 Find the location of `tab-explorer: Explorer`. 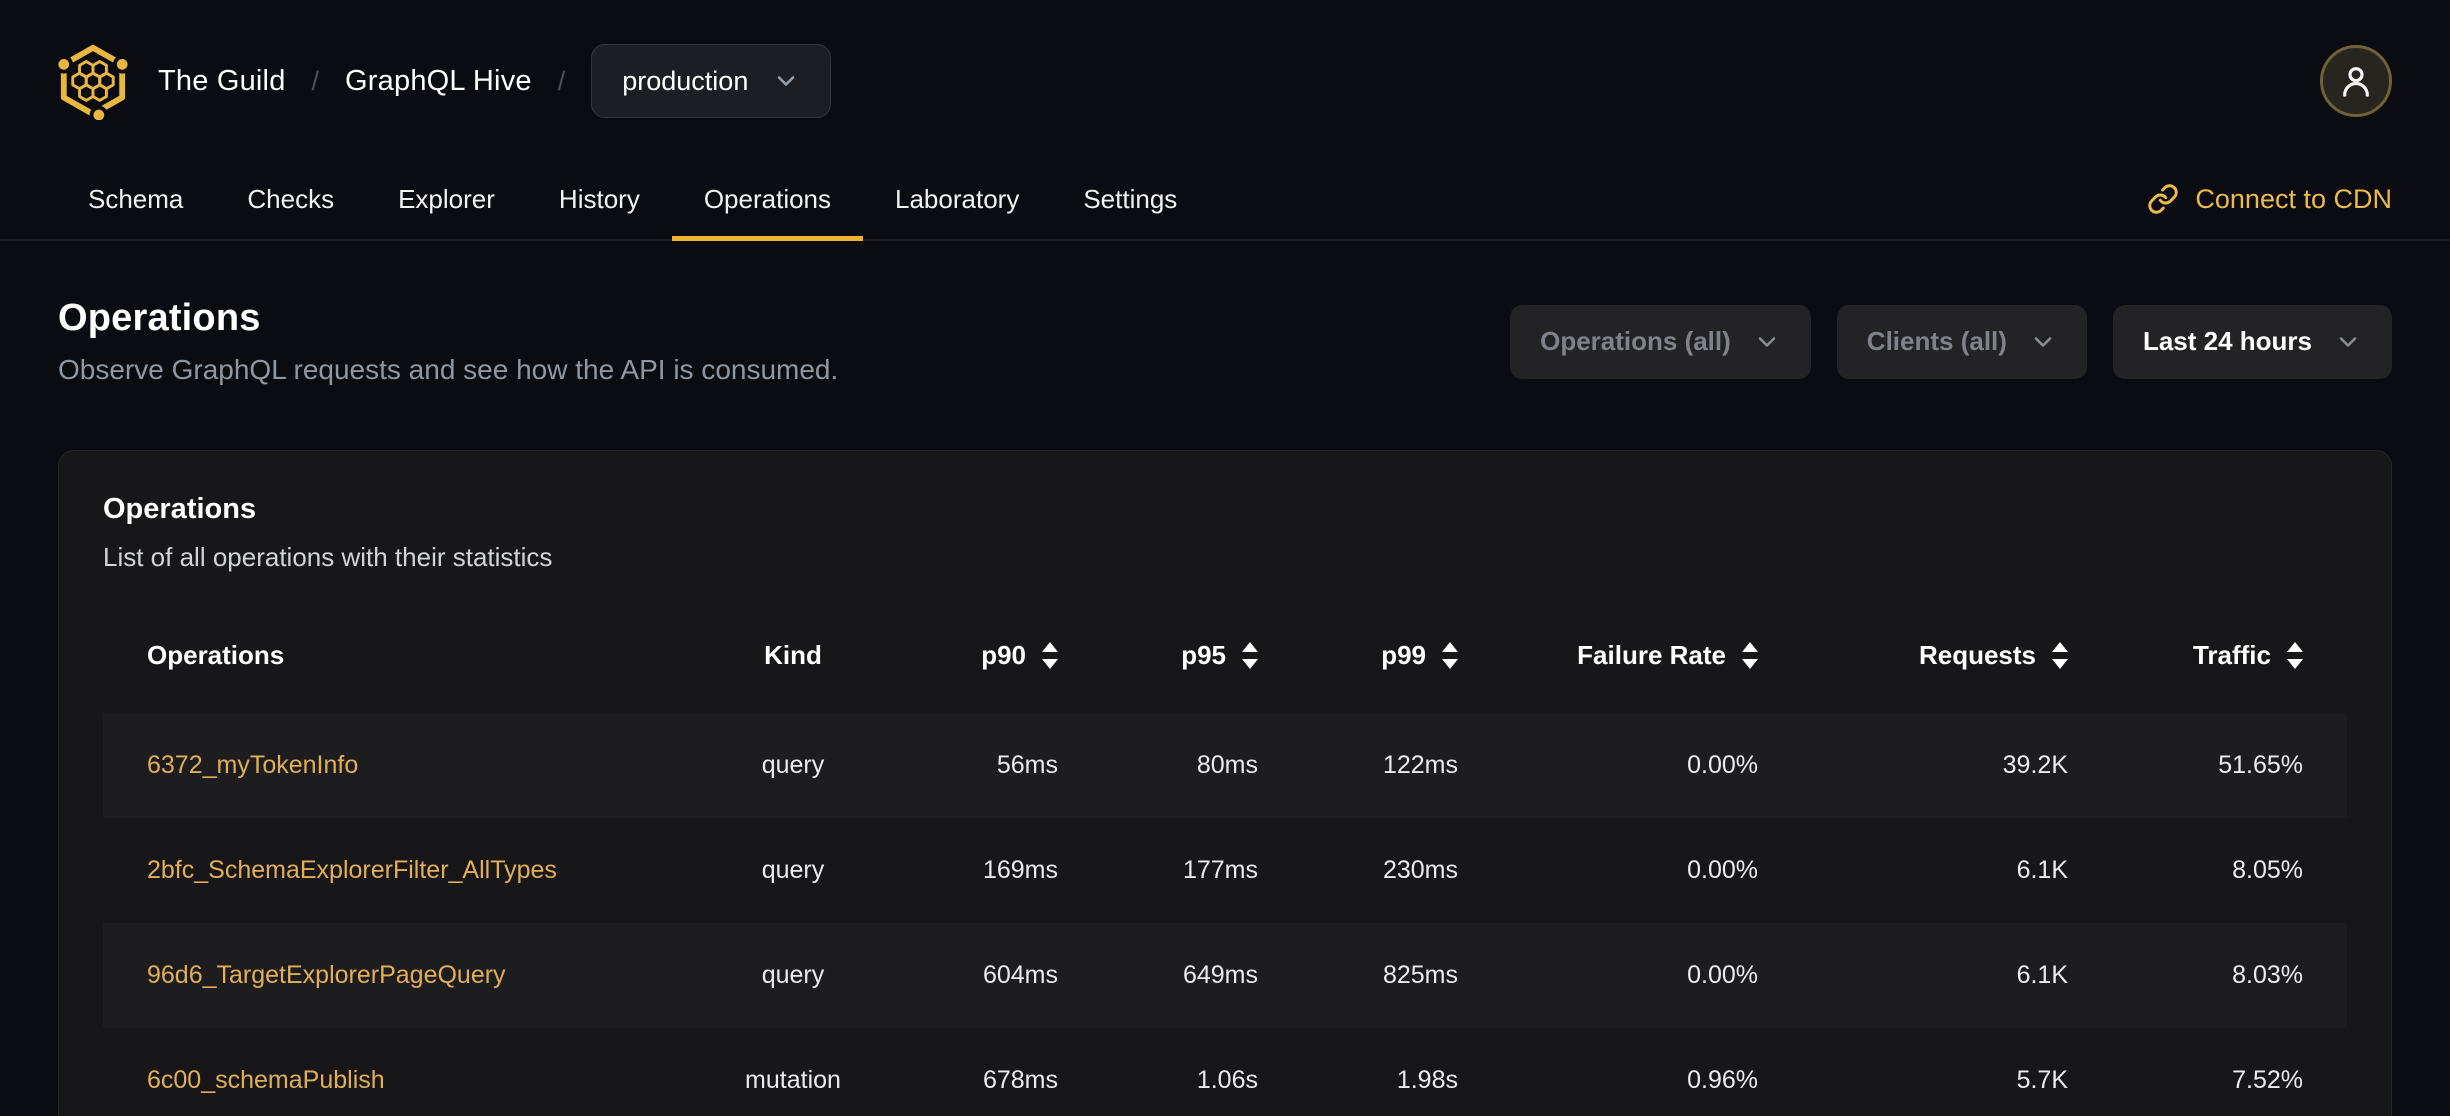

tab-explorer: Explorer is located at coordinates (446, 204).